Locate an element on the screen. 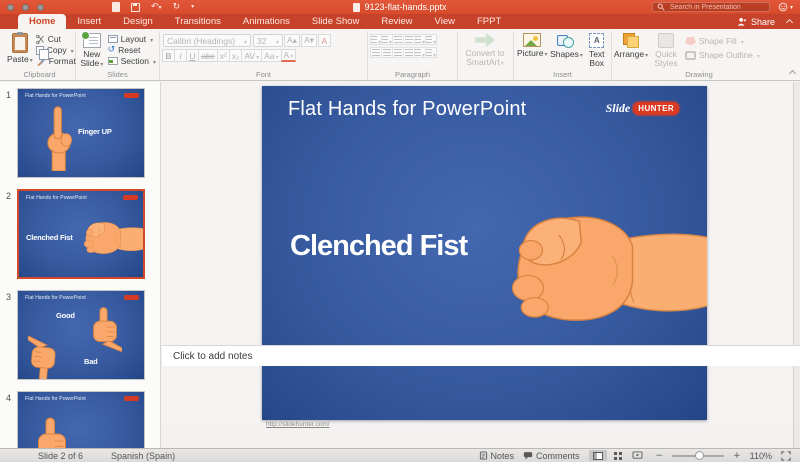 The width and height of the screenshot is (800, 462). mini-caption: Bad is located at coordinates (91, 361).